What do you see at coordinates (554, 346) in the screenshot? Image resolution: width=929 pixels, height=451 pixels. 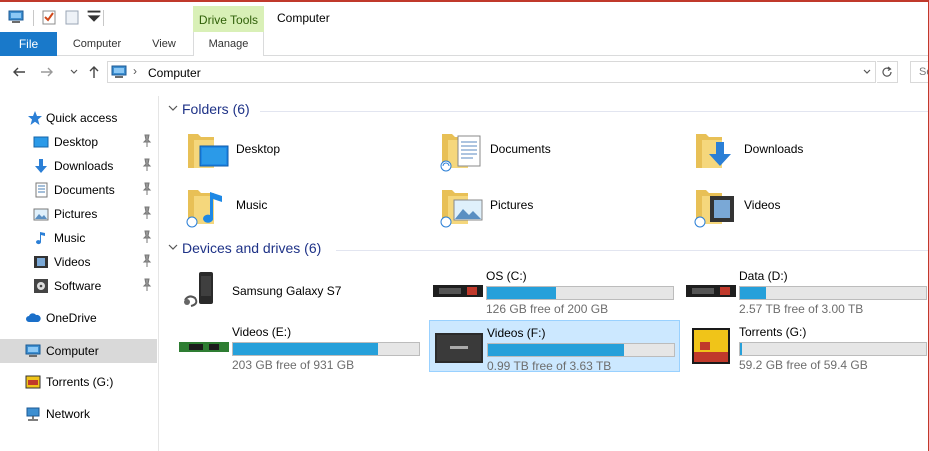 I see `drive-videos-f: Videos (F:) 0.99 TB free of 3.63 TB` at bounding box center [554, 346].